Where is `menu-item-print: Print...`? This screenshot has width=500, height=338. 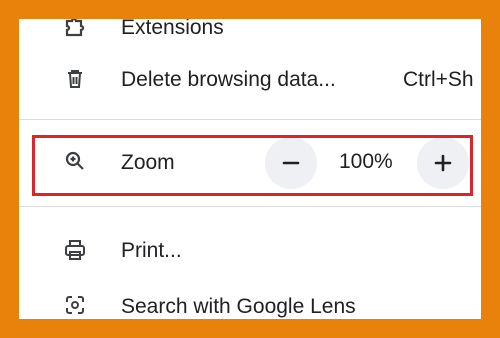
menu-item-print: Print... is located at coordinates (250, 251).